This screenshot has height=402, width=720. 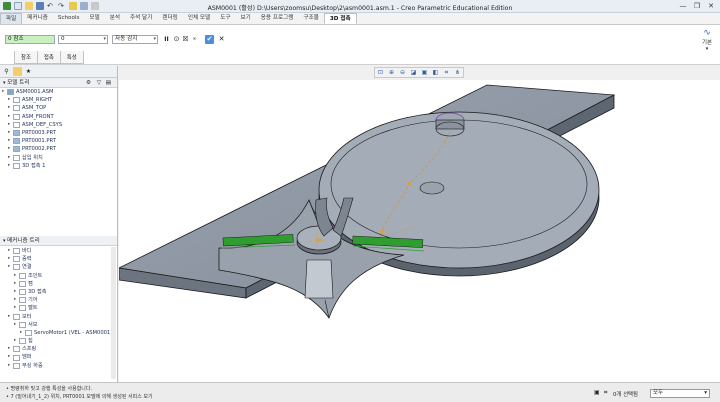 I want to click on tree-item: ▸ 캠, so click(x=59, y=284).